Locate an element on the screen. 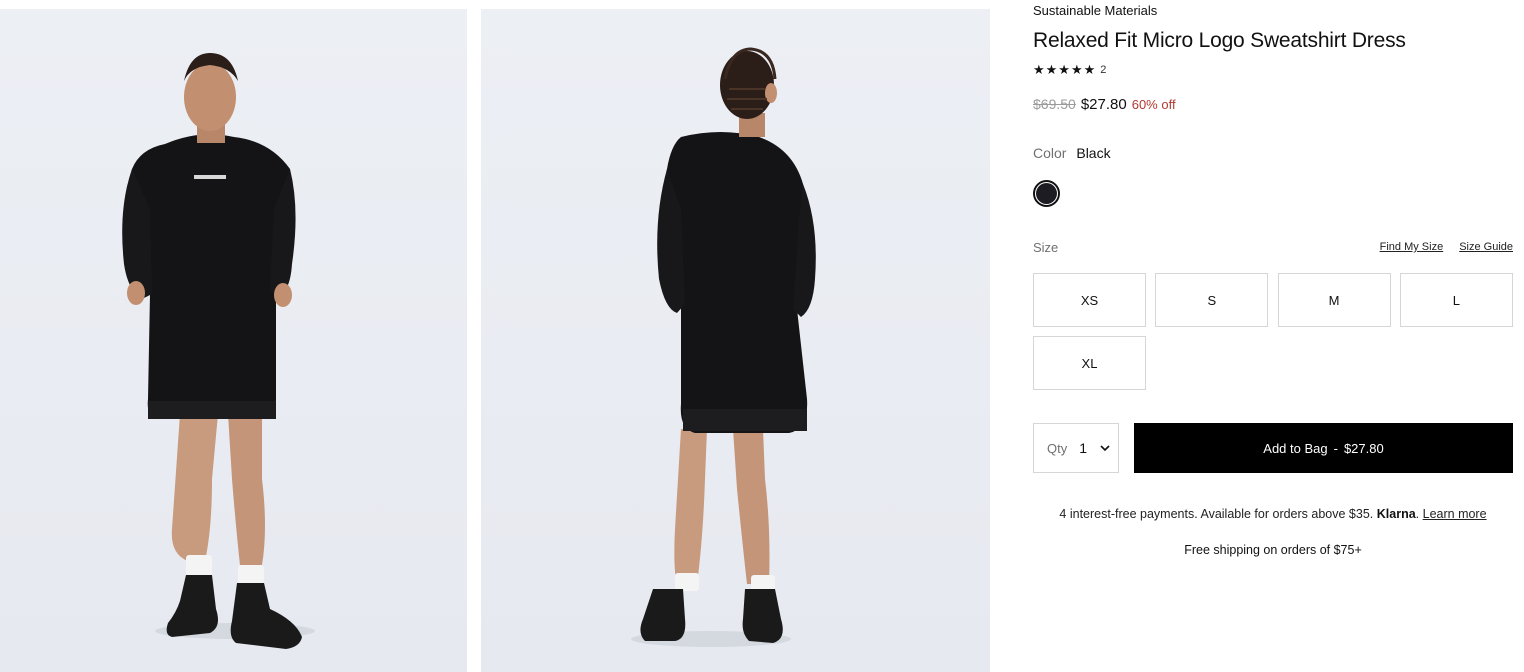 The width and height of the screenshot is (1524, 672). rating-count: 2 is located at coordinates (1103, 70).